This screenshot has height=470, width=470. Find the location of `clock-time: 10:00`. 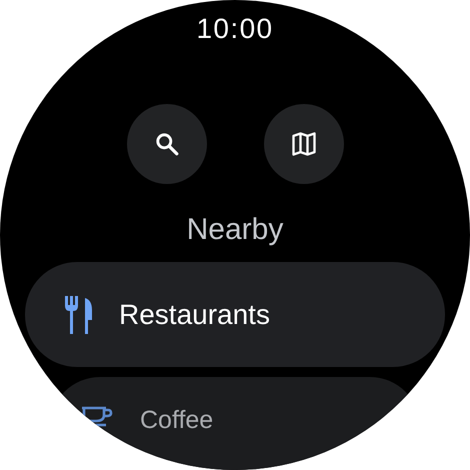

clock-time: 10:00 is located at coordinates (235, 29).